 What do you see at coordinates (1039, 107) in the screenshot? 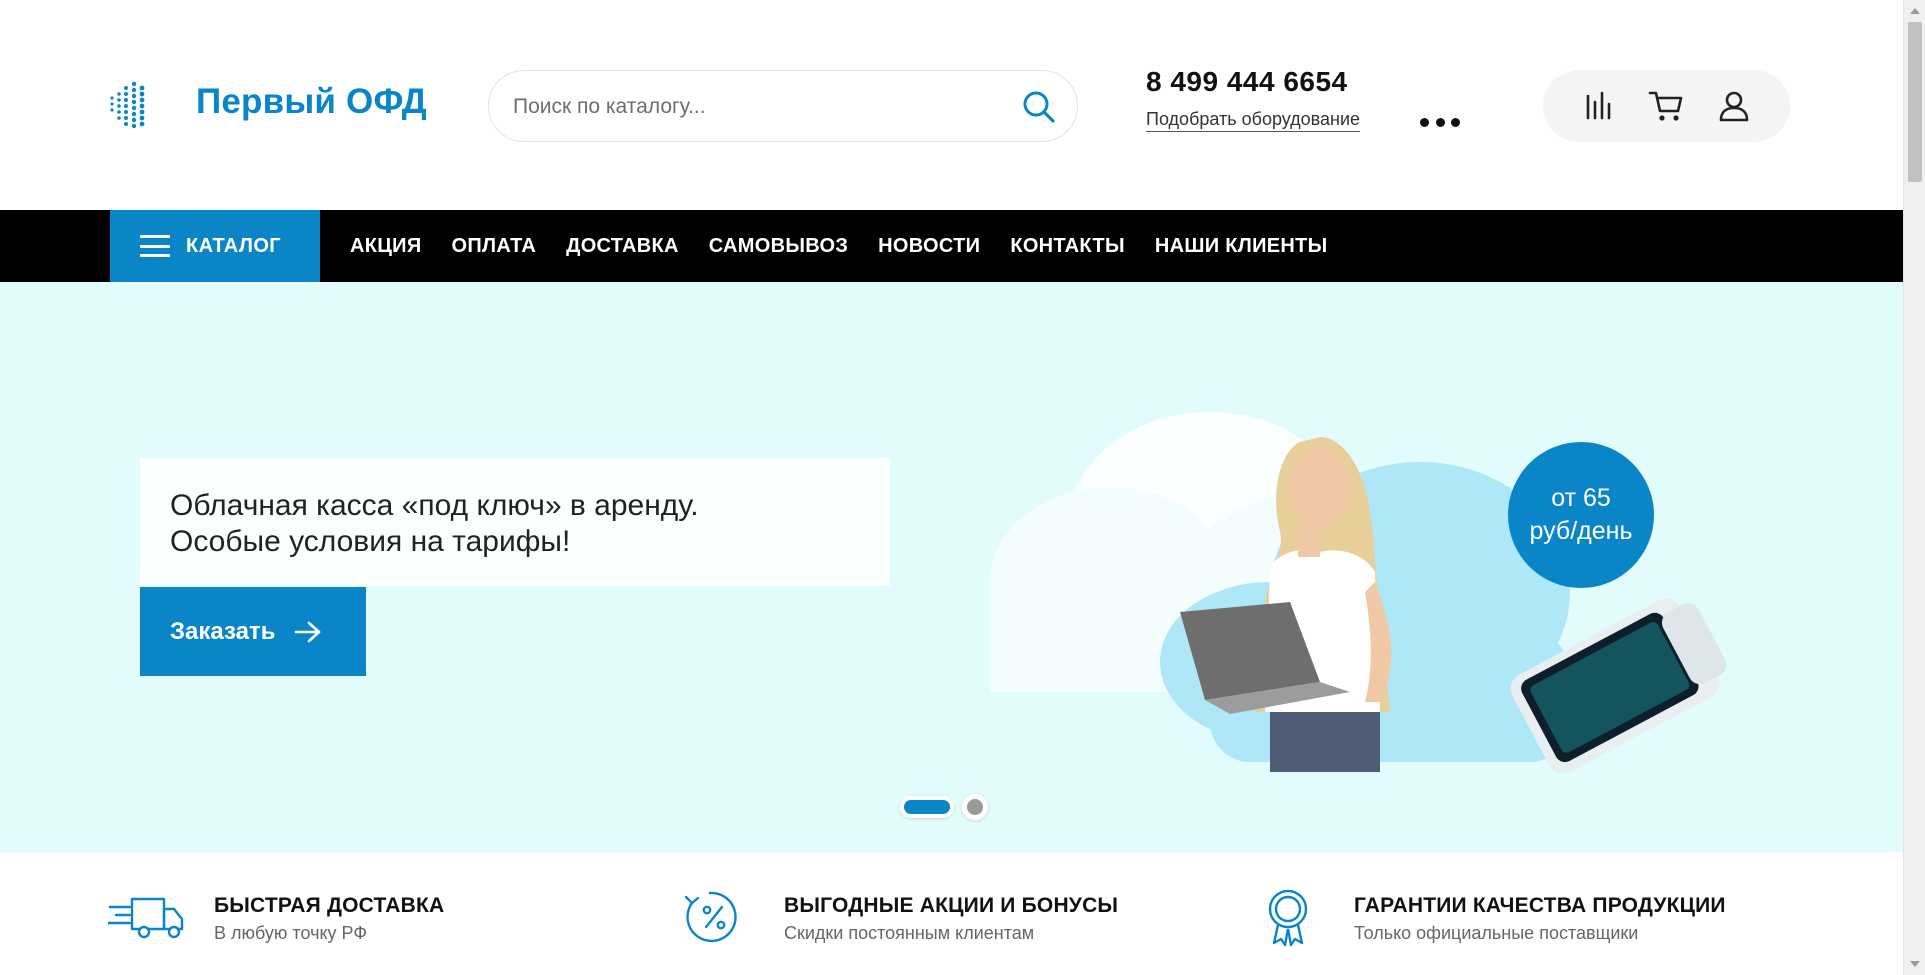
I see `search-icon` at bounding box center [1039, 107].